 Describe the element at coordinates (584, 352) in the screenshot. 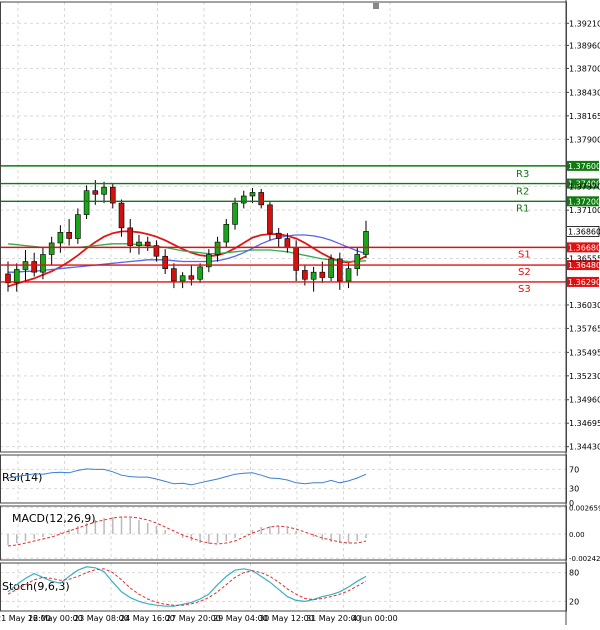

I see `y-axis-tick-label: 1.35495` at that location.